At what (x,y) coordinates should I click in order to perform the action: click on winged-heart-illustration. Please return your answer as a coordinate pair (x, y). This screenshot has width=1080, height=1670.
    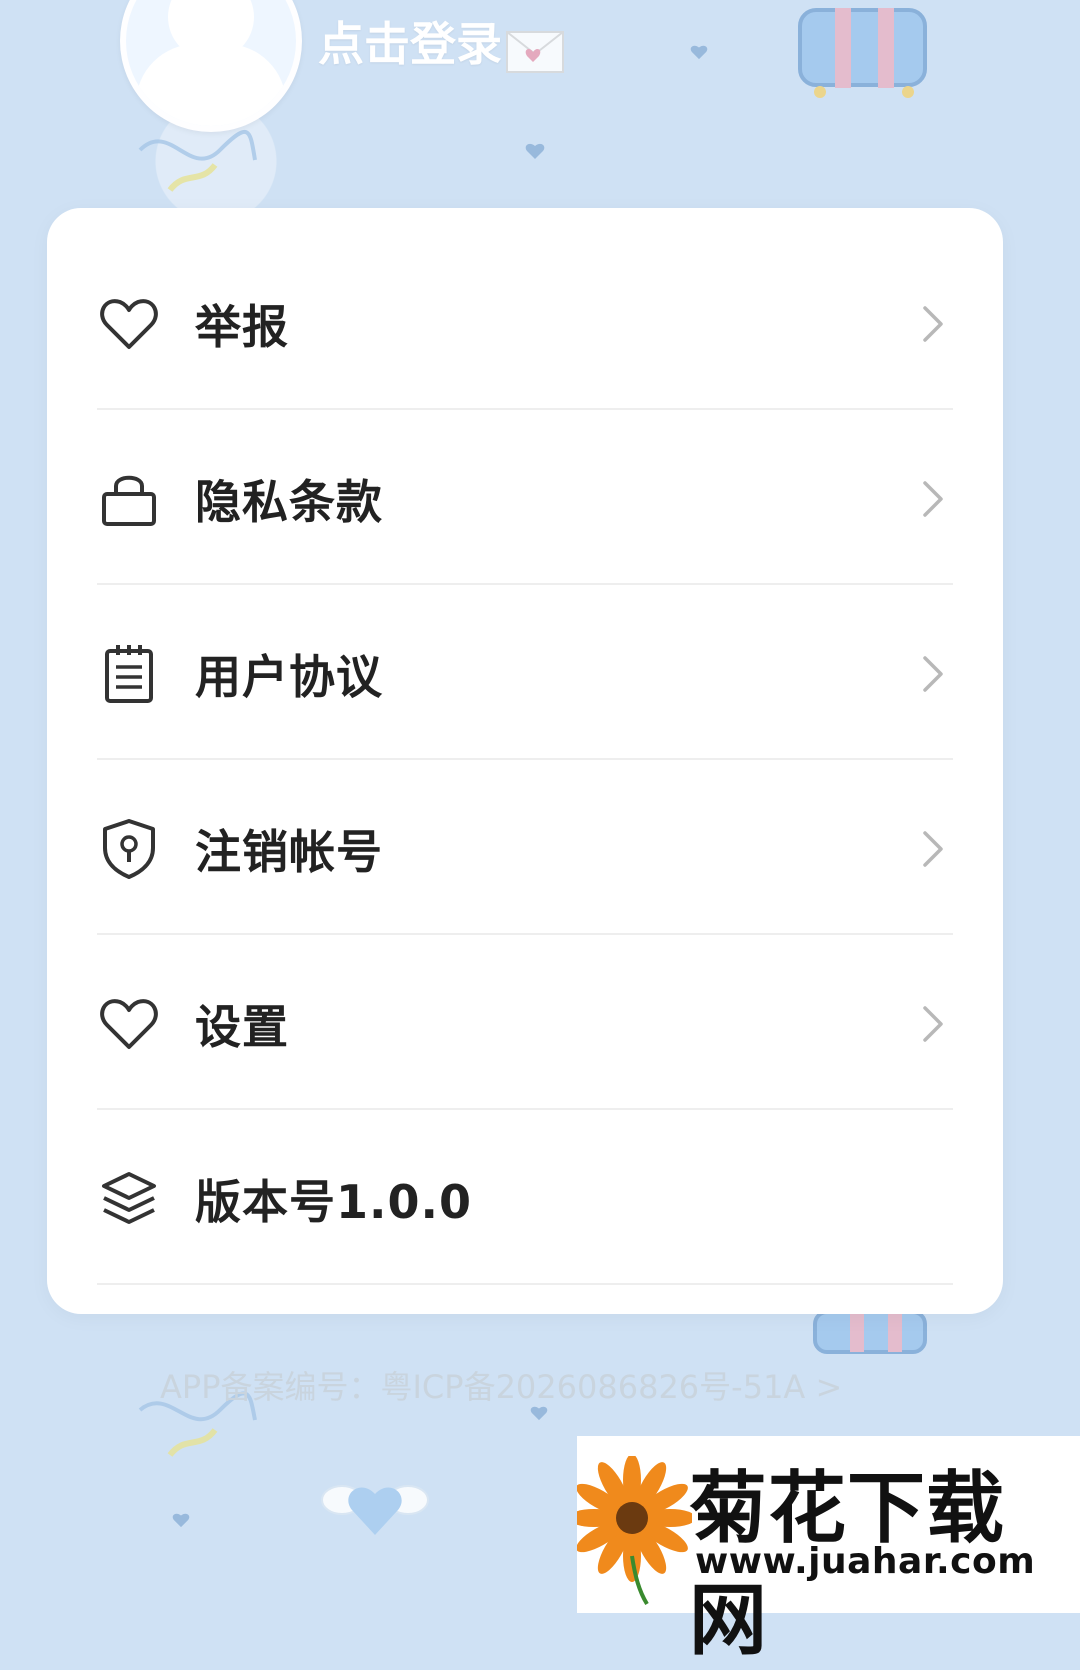
    Looking at the image, I should click on (375, 1510).